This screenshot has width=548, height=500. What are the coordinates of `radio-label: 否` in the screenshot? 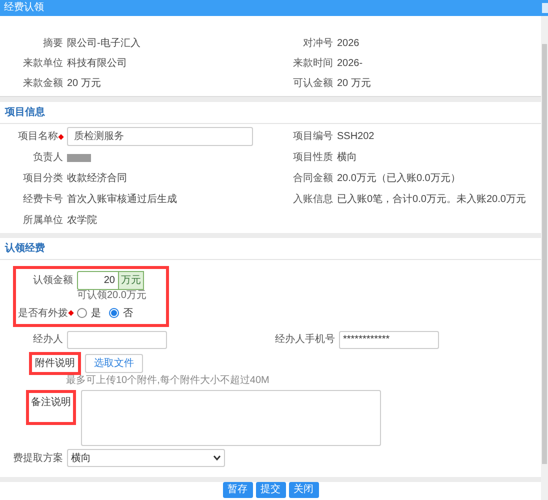 It's located at (128, 313).